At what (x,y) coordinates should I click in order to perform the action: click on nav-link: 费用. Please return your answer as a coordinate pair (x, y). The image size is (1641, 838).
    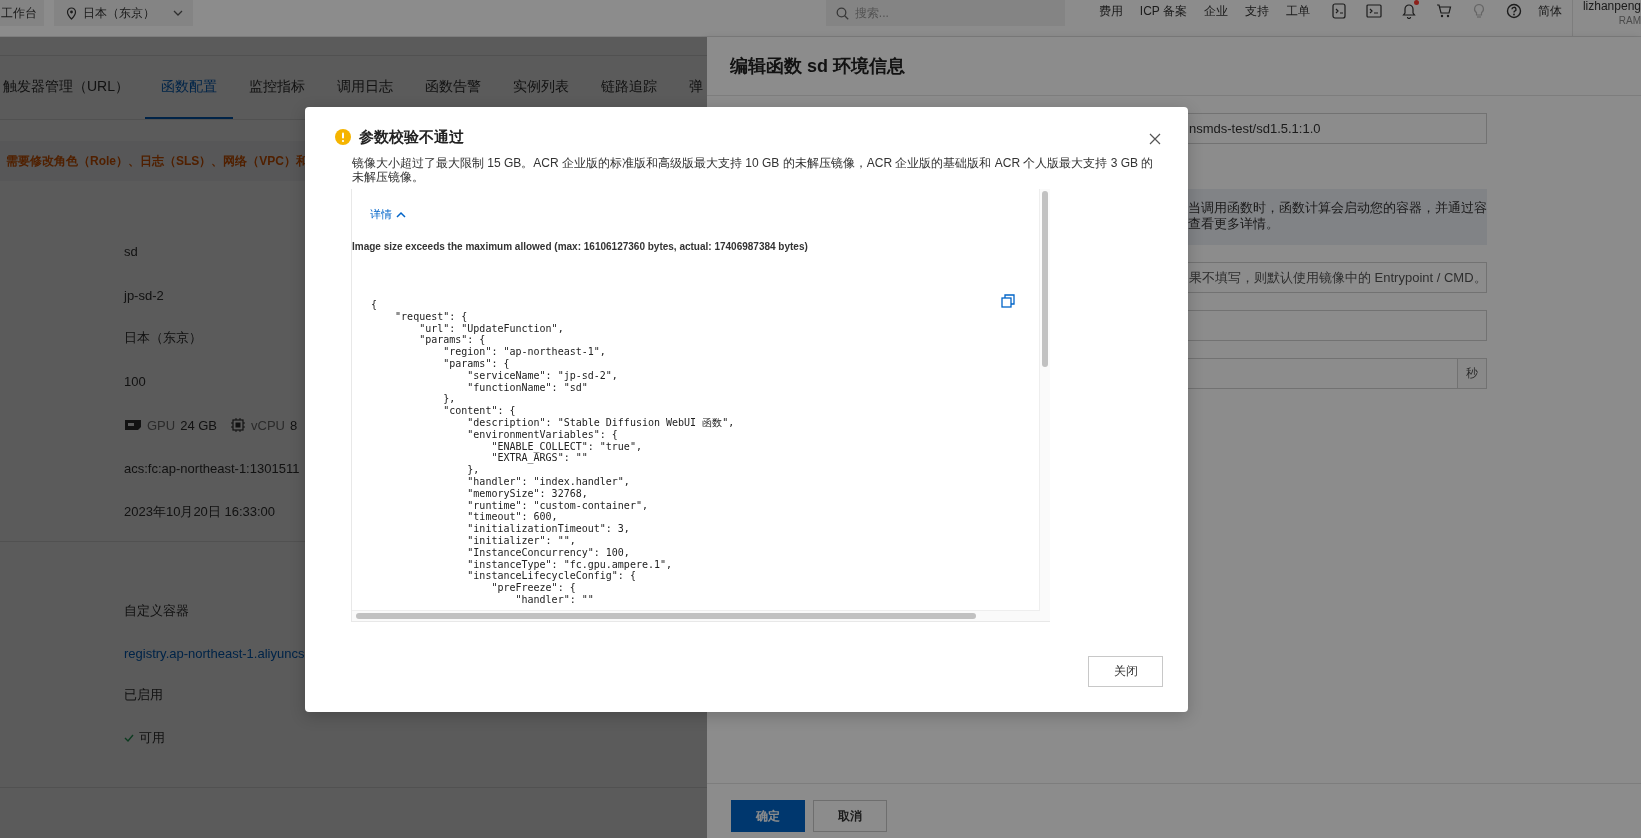
    Looking at the image, I should click on (1110, 11).